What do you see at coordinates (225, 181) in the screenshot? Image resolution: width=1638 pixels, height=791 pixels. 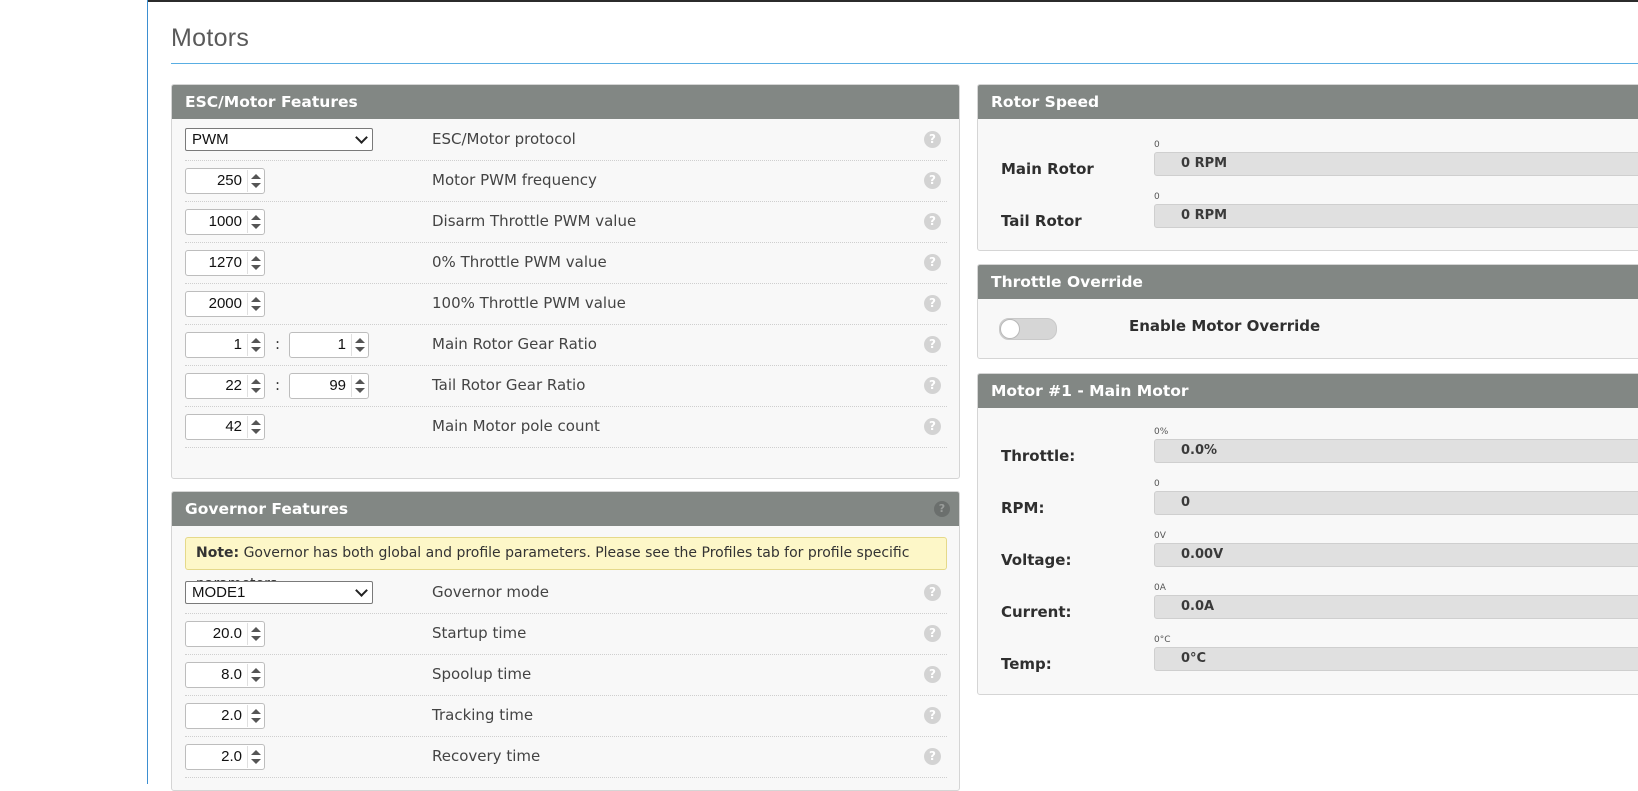 I see `motor-pwm-frequency-input: 250` at bounding box center [225, 181].